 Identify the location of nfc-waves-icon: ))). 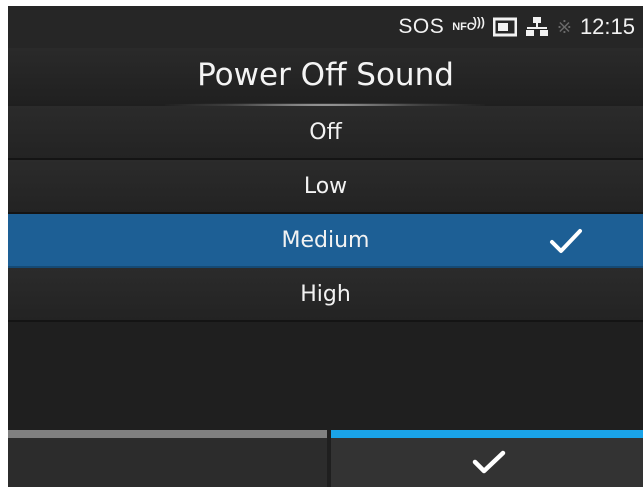
(478, 22).